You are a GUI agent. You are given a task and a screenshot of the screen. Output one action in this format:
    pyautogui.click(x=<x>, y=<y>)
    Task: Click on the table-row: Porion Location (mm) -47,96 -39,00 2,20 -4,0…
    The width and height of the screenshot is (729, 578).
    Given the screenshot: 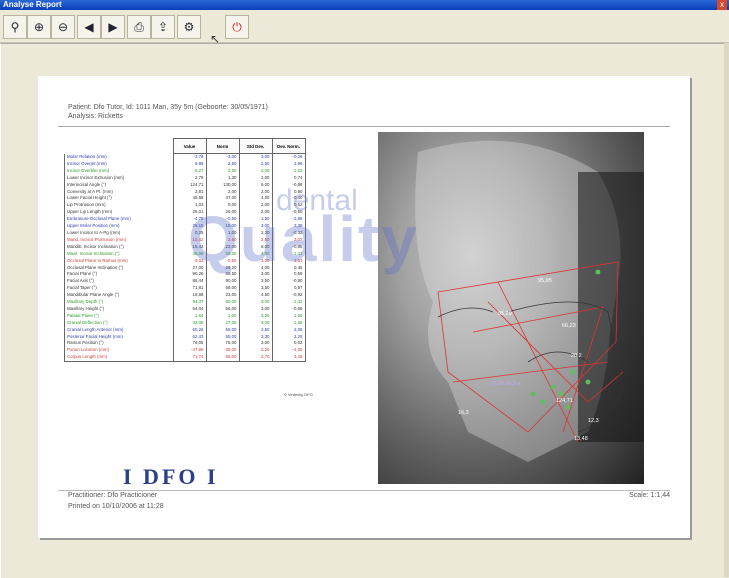 What is the action you would take?
    pyautogui.click(x=185, y=351)
    